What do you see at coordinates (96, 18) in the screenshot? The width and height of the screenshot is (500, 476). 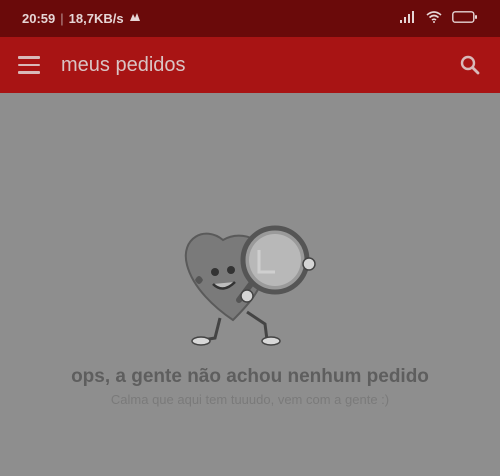 I see `network-speed: 18,7KB/s` at bounding box center [96, 18].